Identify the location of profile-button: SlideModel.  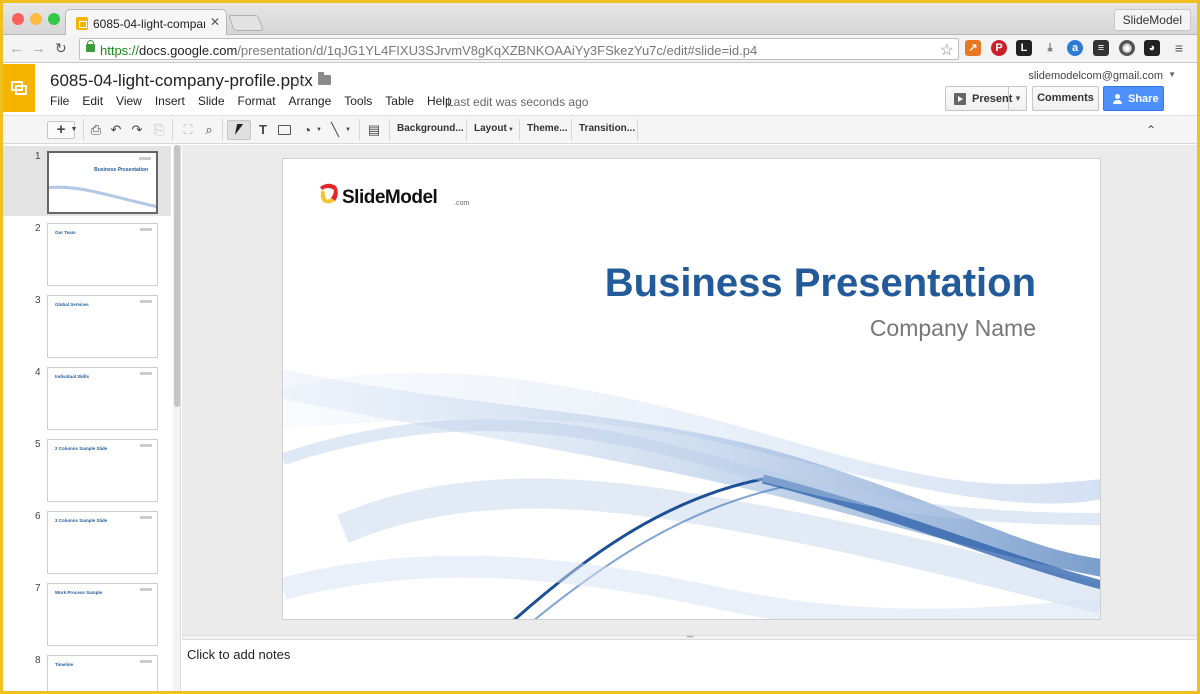
(1152, 20).